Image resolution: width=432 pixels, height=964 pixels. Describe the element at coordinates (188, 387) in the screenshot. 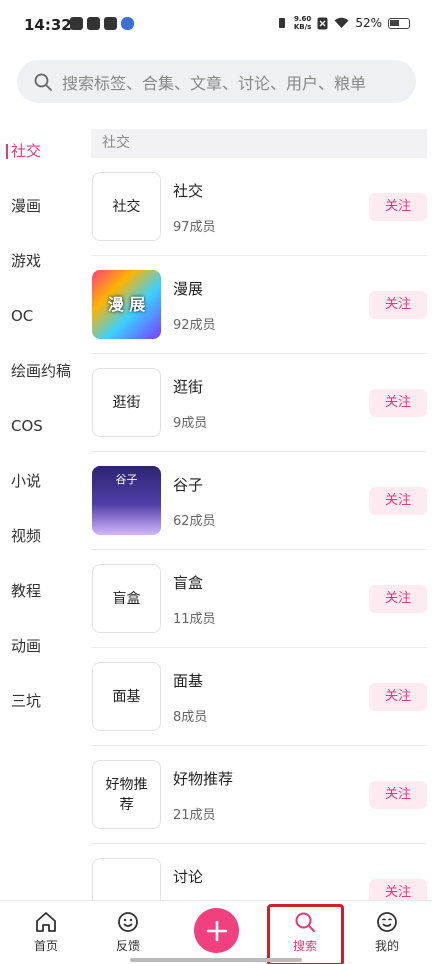

I see `group-title: 逛街` at that location.